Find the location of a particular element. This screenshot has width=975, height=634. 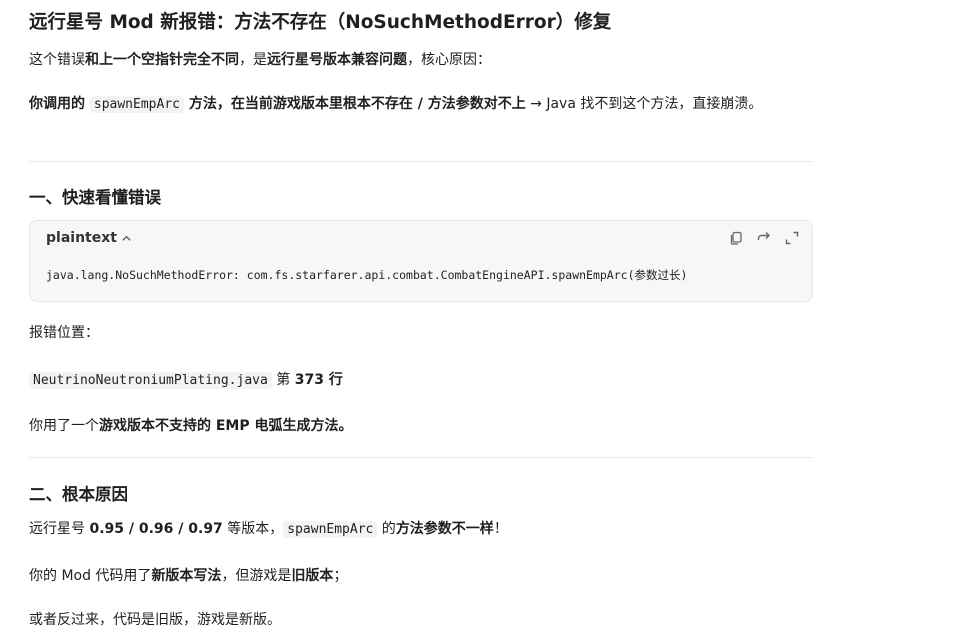

cause-paragraph-3: 或者反过来，代码是旧版，游戏是新版。 is located at coordinates (155, 620).